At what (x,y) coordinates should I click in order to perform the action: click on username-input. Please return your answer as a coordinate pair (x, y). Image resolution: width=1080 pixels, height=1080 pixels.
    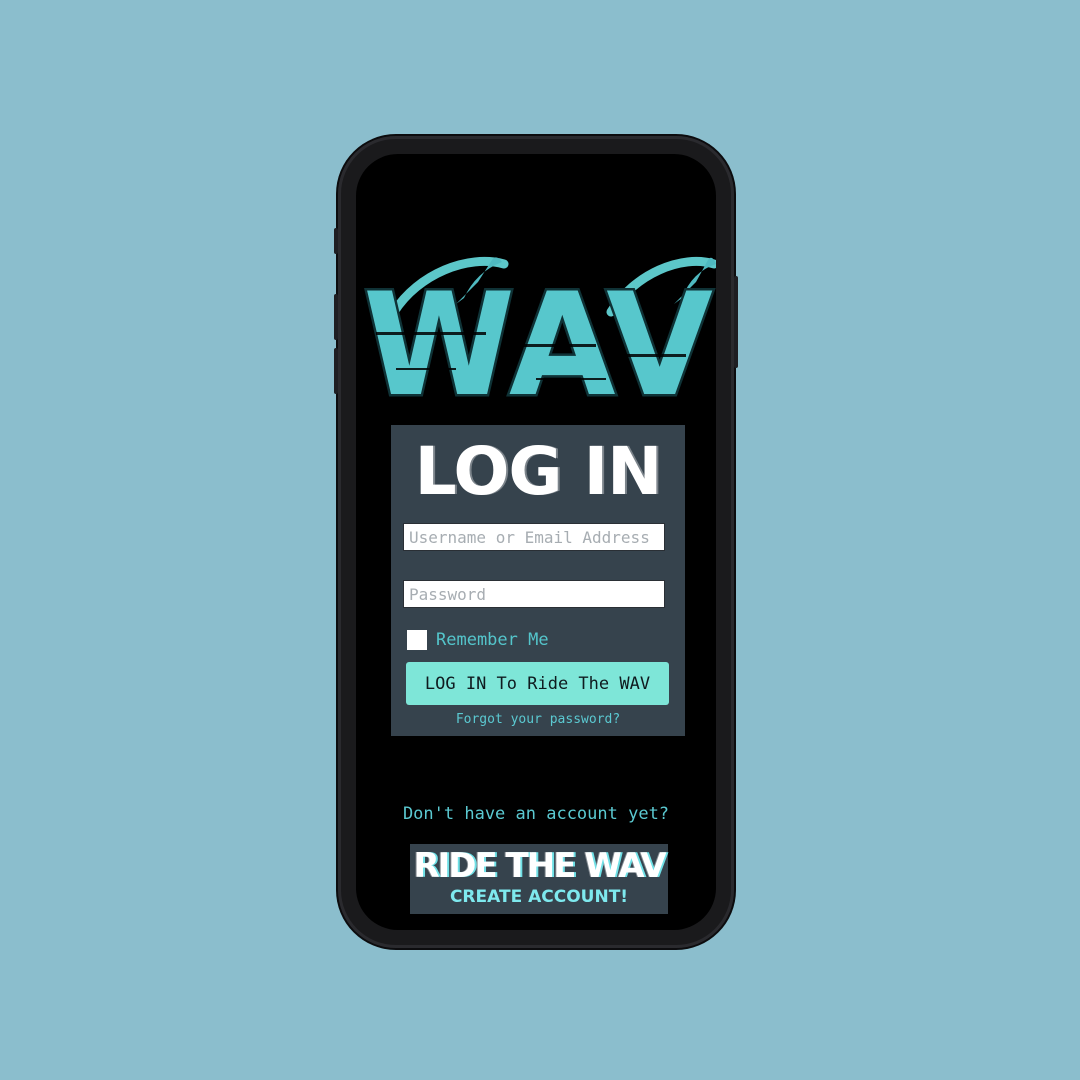
    Looking at the image, I should click on (534, 537).